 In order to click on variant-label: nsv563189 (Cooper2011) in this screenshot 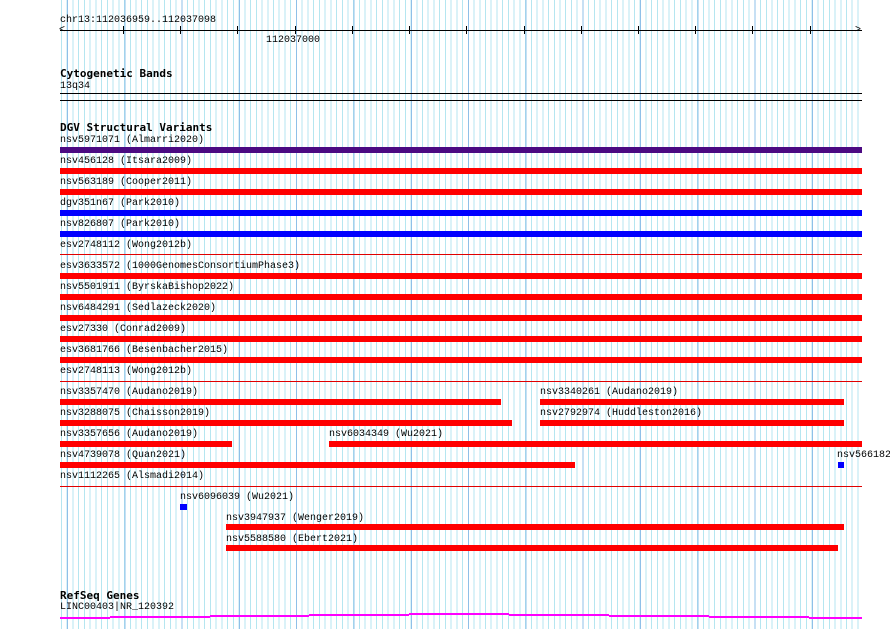, I will do `click(126, 182)`.